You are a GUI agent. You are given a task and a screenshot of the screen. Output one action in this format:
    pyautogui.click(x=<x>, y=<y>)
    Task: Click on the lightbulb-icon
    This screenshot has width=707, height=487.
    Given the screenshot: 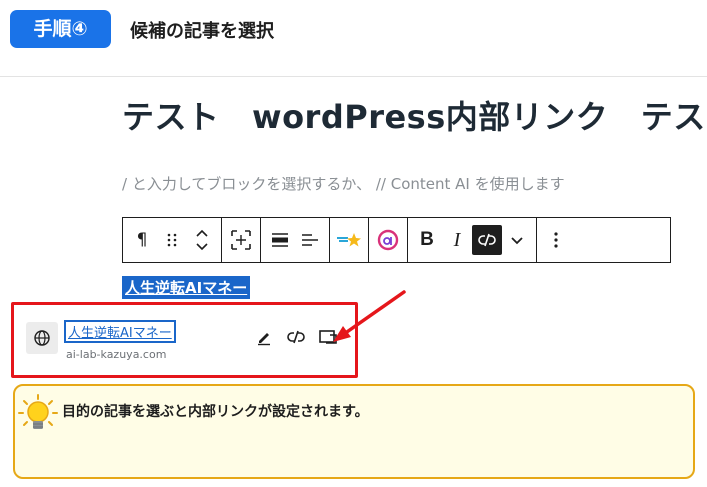 What is the action you would take?
    pyautogui.click(x=38, y=416)
    